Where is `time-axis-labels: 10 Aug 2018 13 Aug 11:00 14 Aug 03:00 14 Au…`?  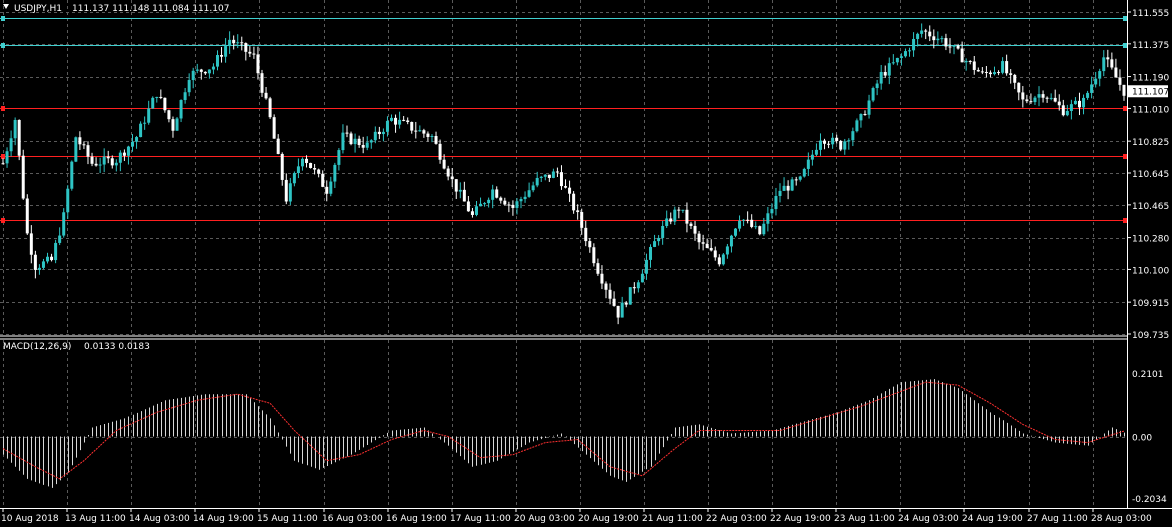 time-axis-labels: 10 Aug 2018 13 Aug 11:00 14 Aug 03:00 14 Au… is located at coordinates (576, 516).